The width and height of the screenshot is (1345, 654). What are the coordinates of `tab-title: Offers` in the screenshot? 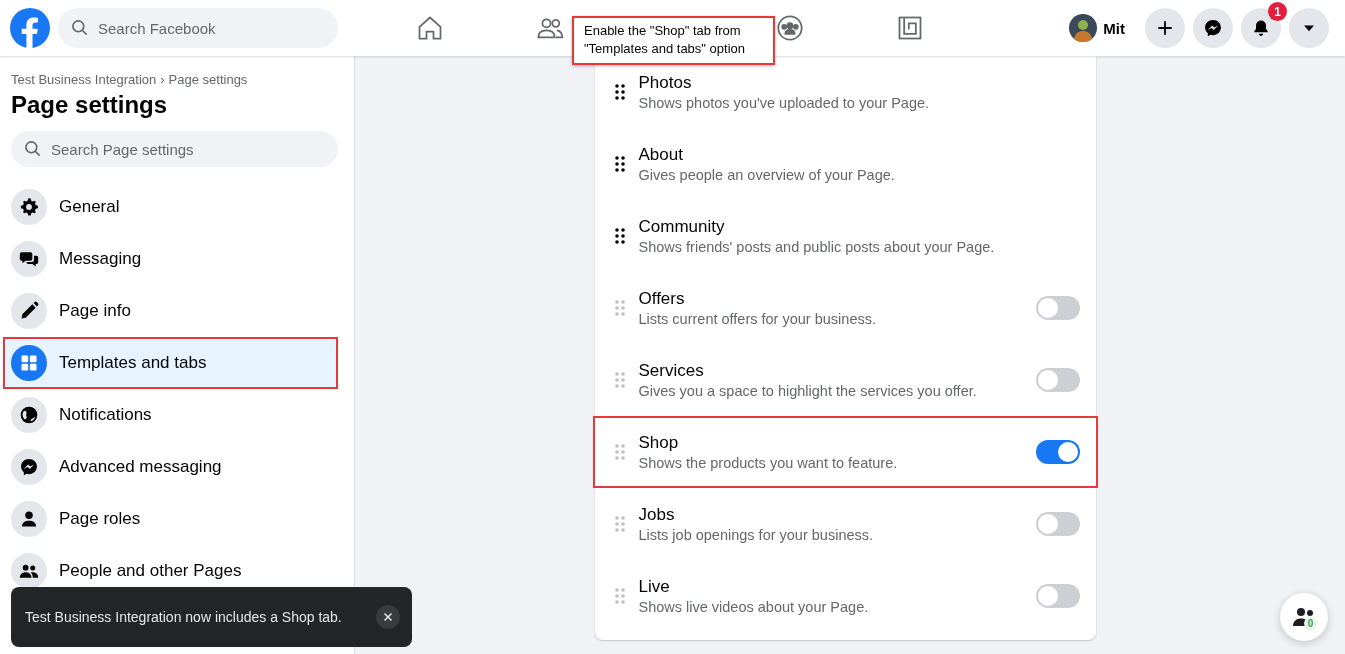 It's located at (662, 299).